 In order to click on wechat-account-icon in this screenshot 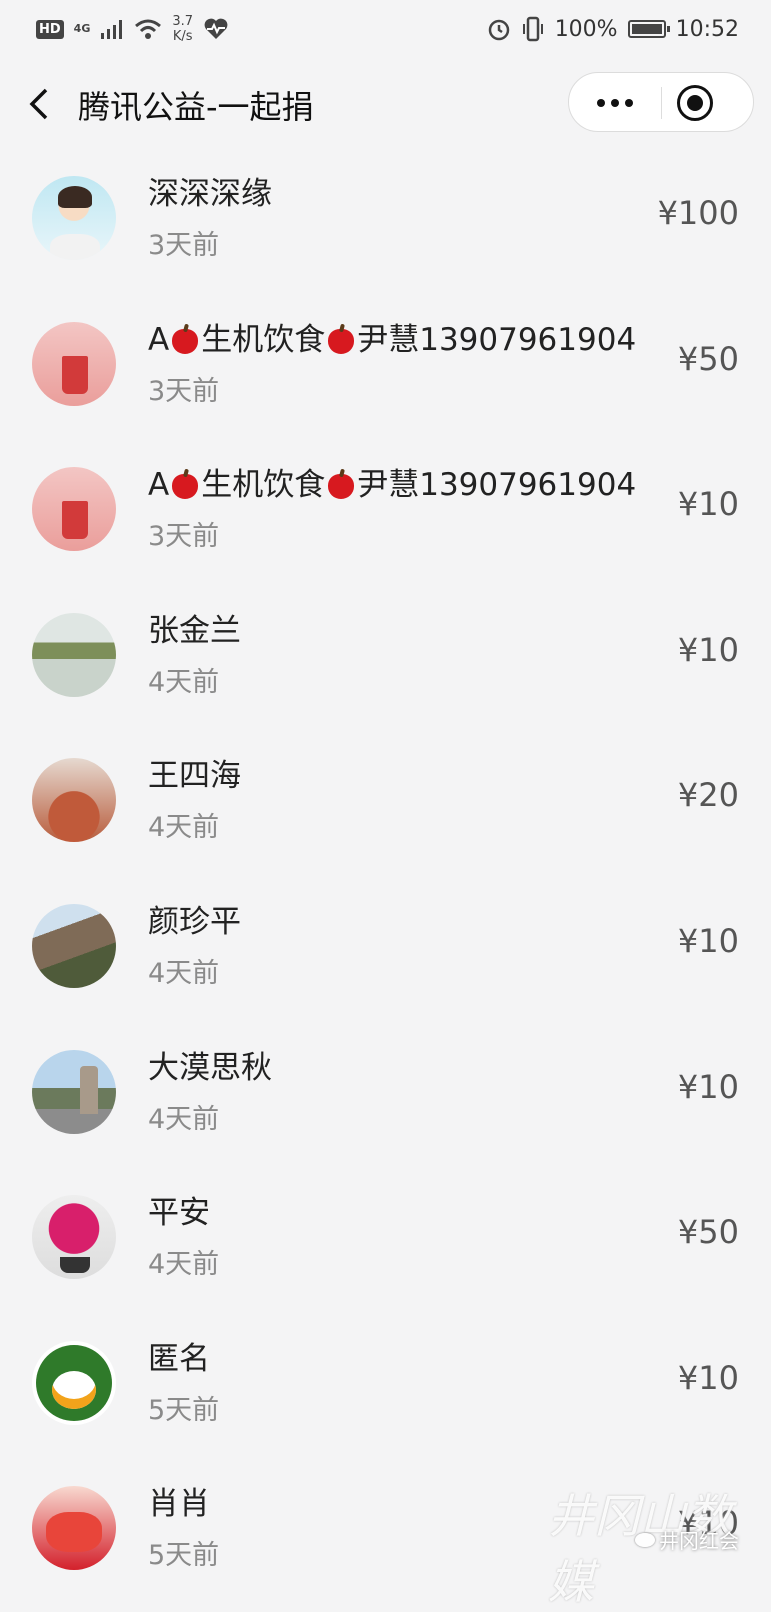, I will do `click(645, 1539)`.